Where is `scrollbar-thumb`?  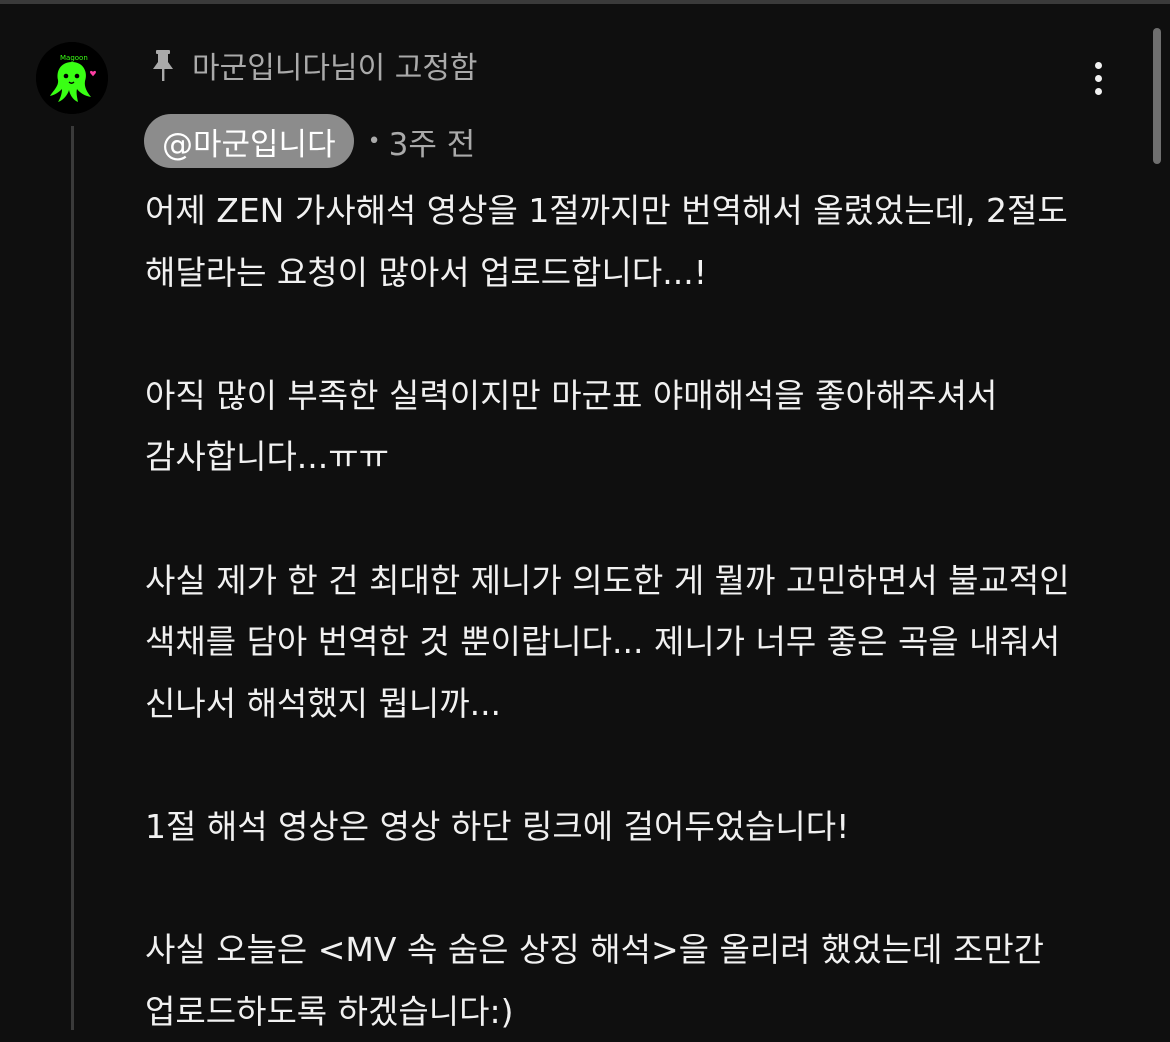 scrollbar-thumb is located at coordinates (1157, 96).